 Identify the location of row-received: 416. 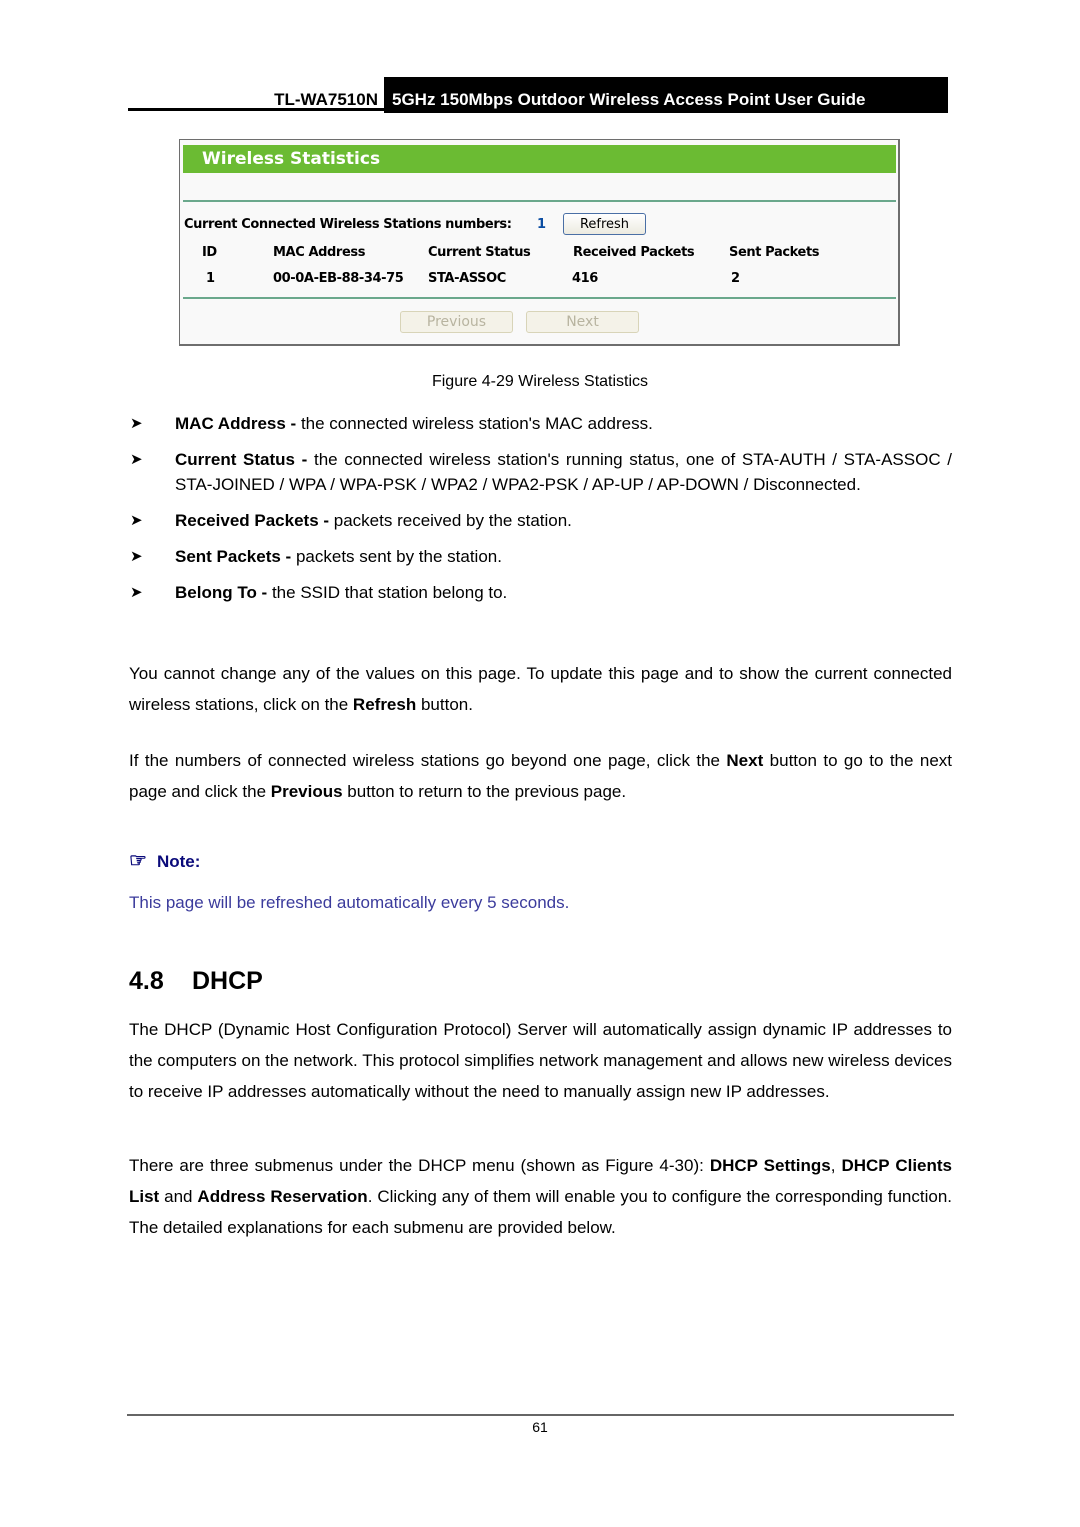
(585, 278).